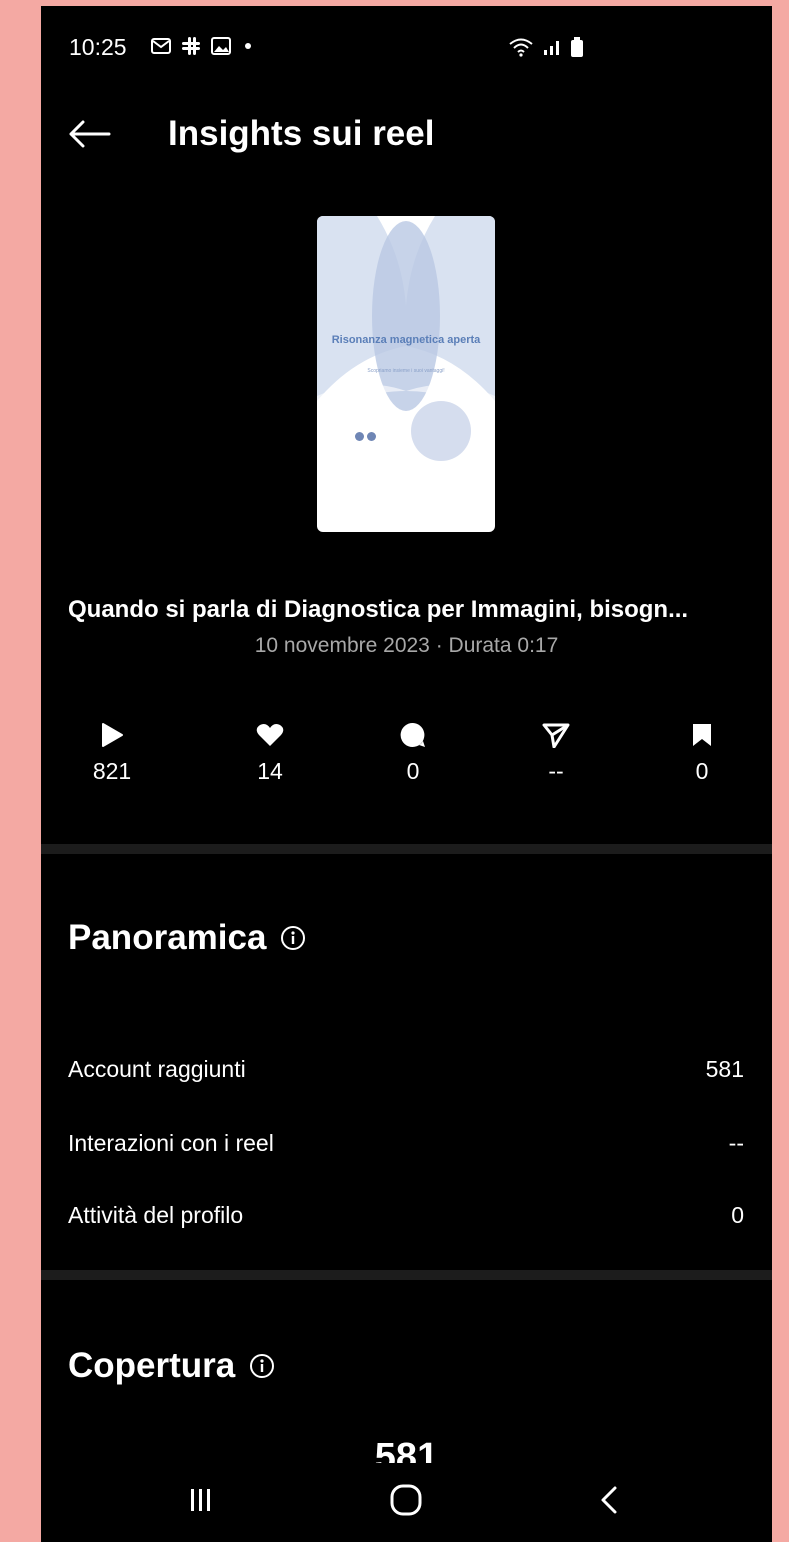  I want to click on stat-plays: 821, so click(112, 752).